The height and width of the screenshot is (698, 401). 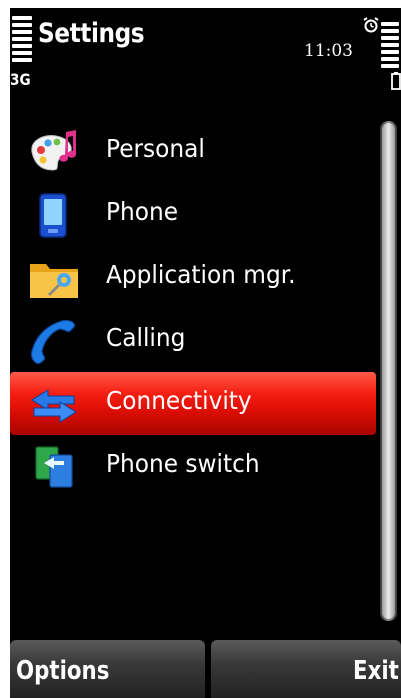 I want to click on alarm-clock-icon, so click(x=371, y=25).